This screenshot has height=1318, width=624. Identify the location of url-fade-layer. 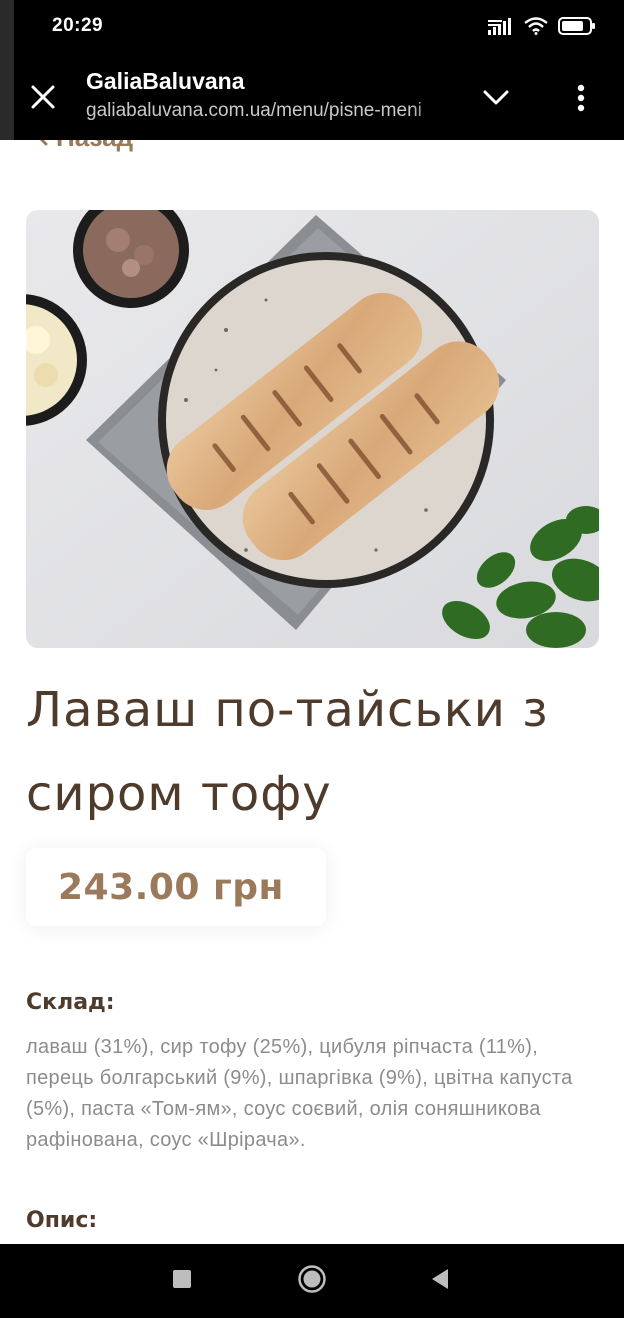
(432, 113).